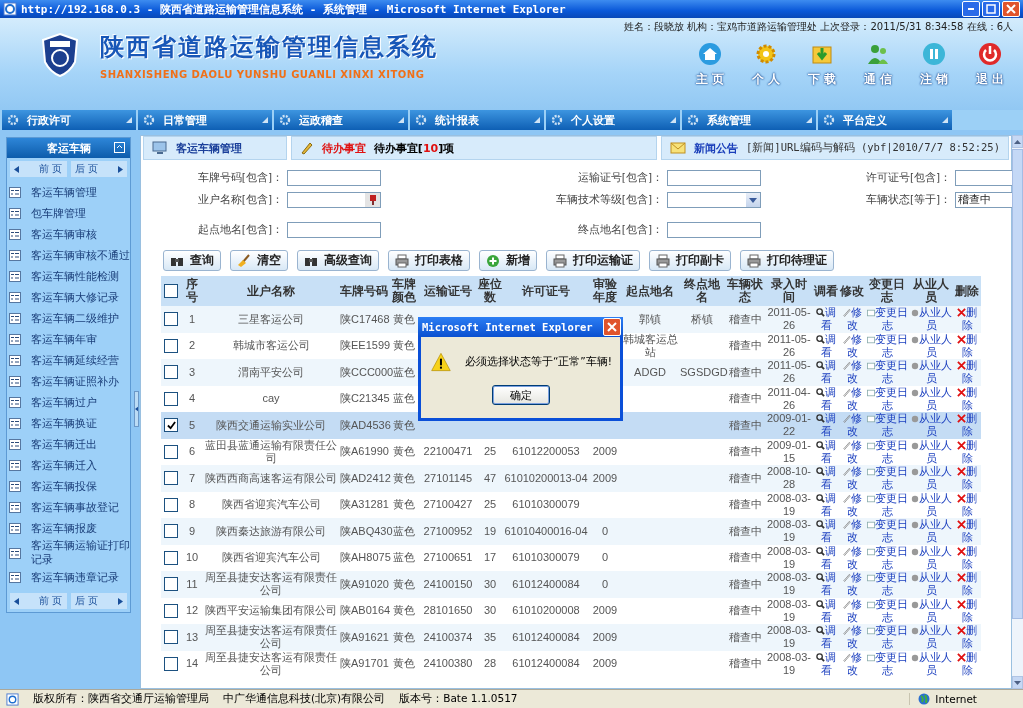  I want to click on previous-page-button: 前 页, so click(38, 601).